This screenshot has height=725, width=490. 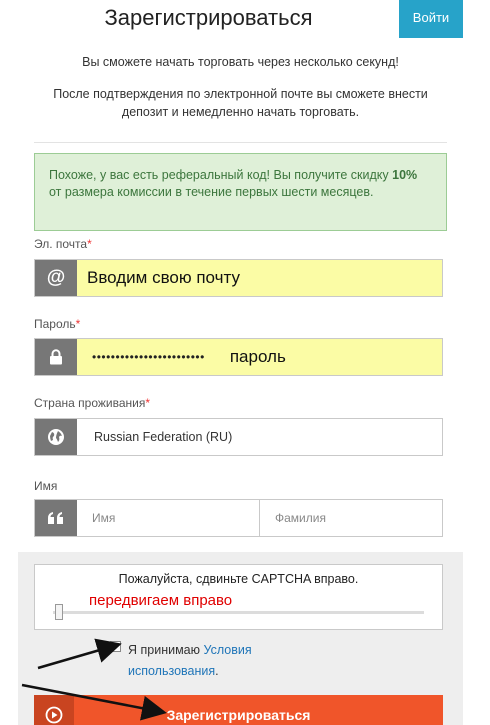 I want to click on lock-icon, so click(x=56, y=357).